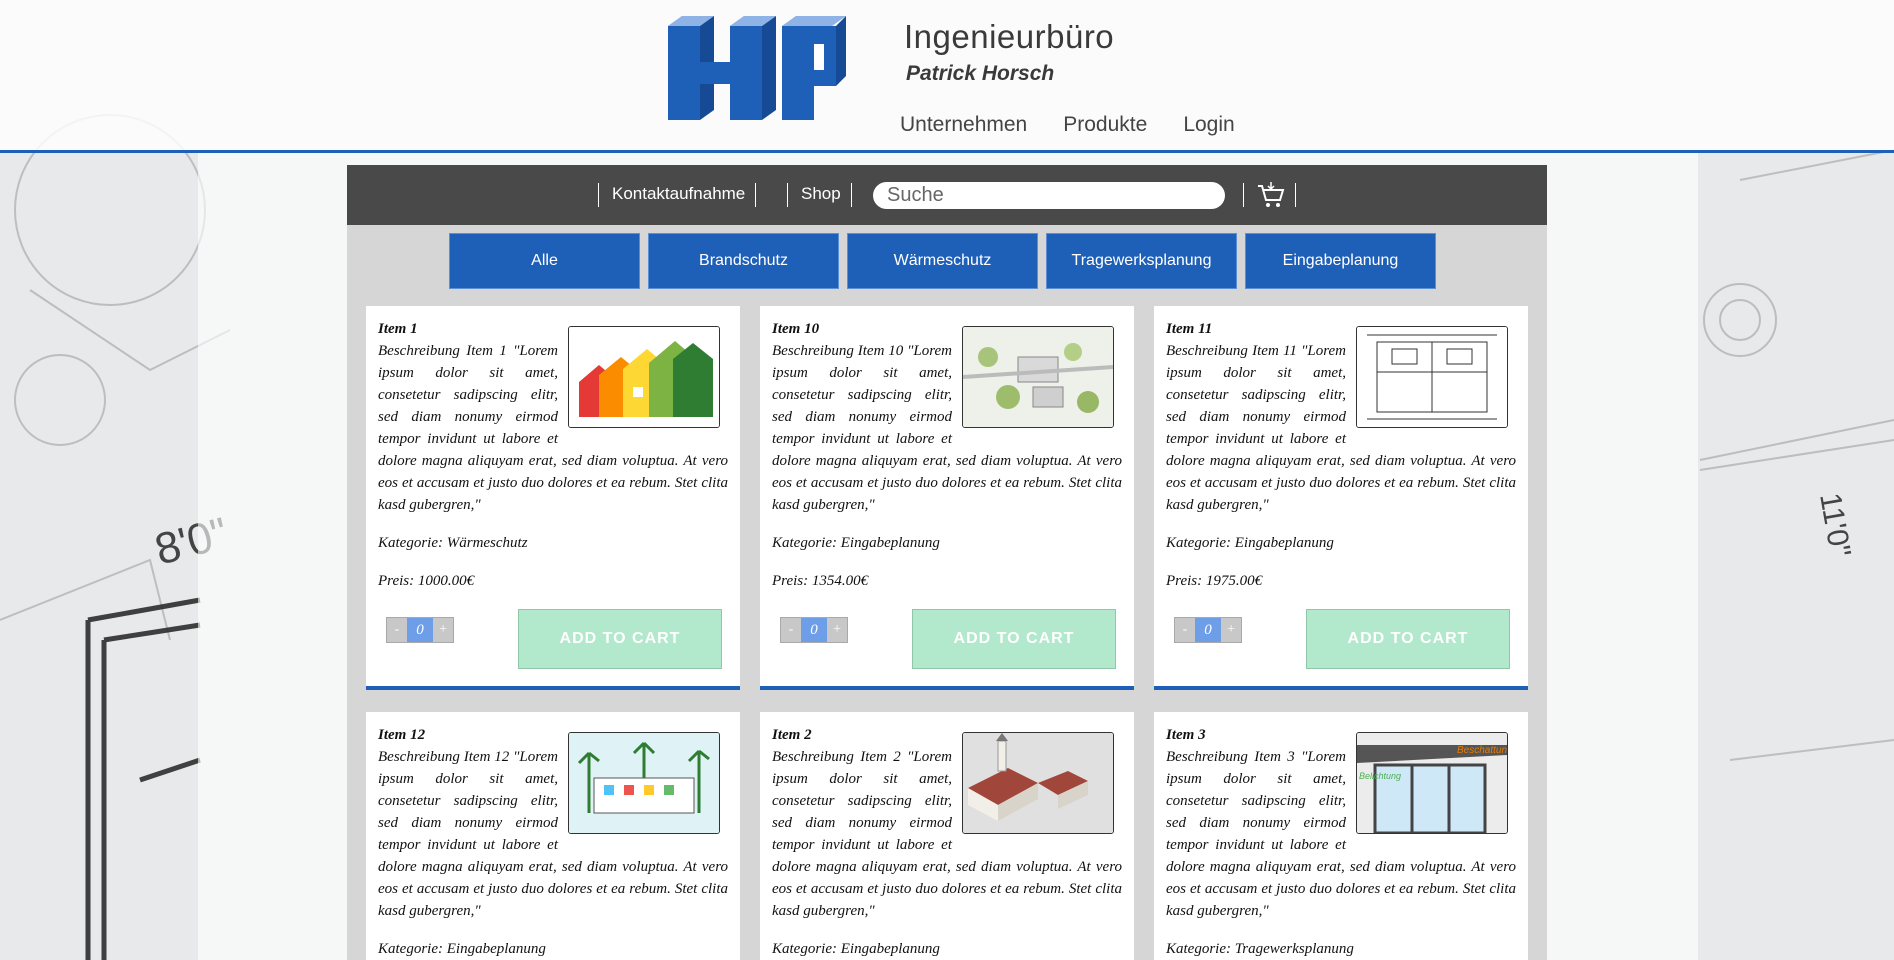  Describe the element at coordinates (426, 581) in the screenshot. I see `product-price: Preis: 1000.00€` at that location.